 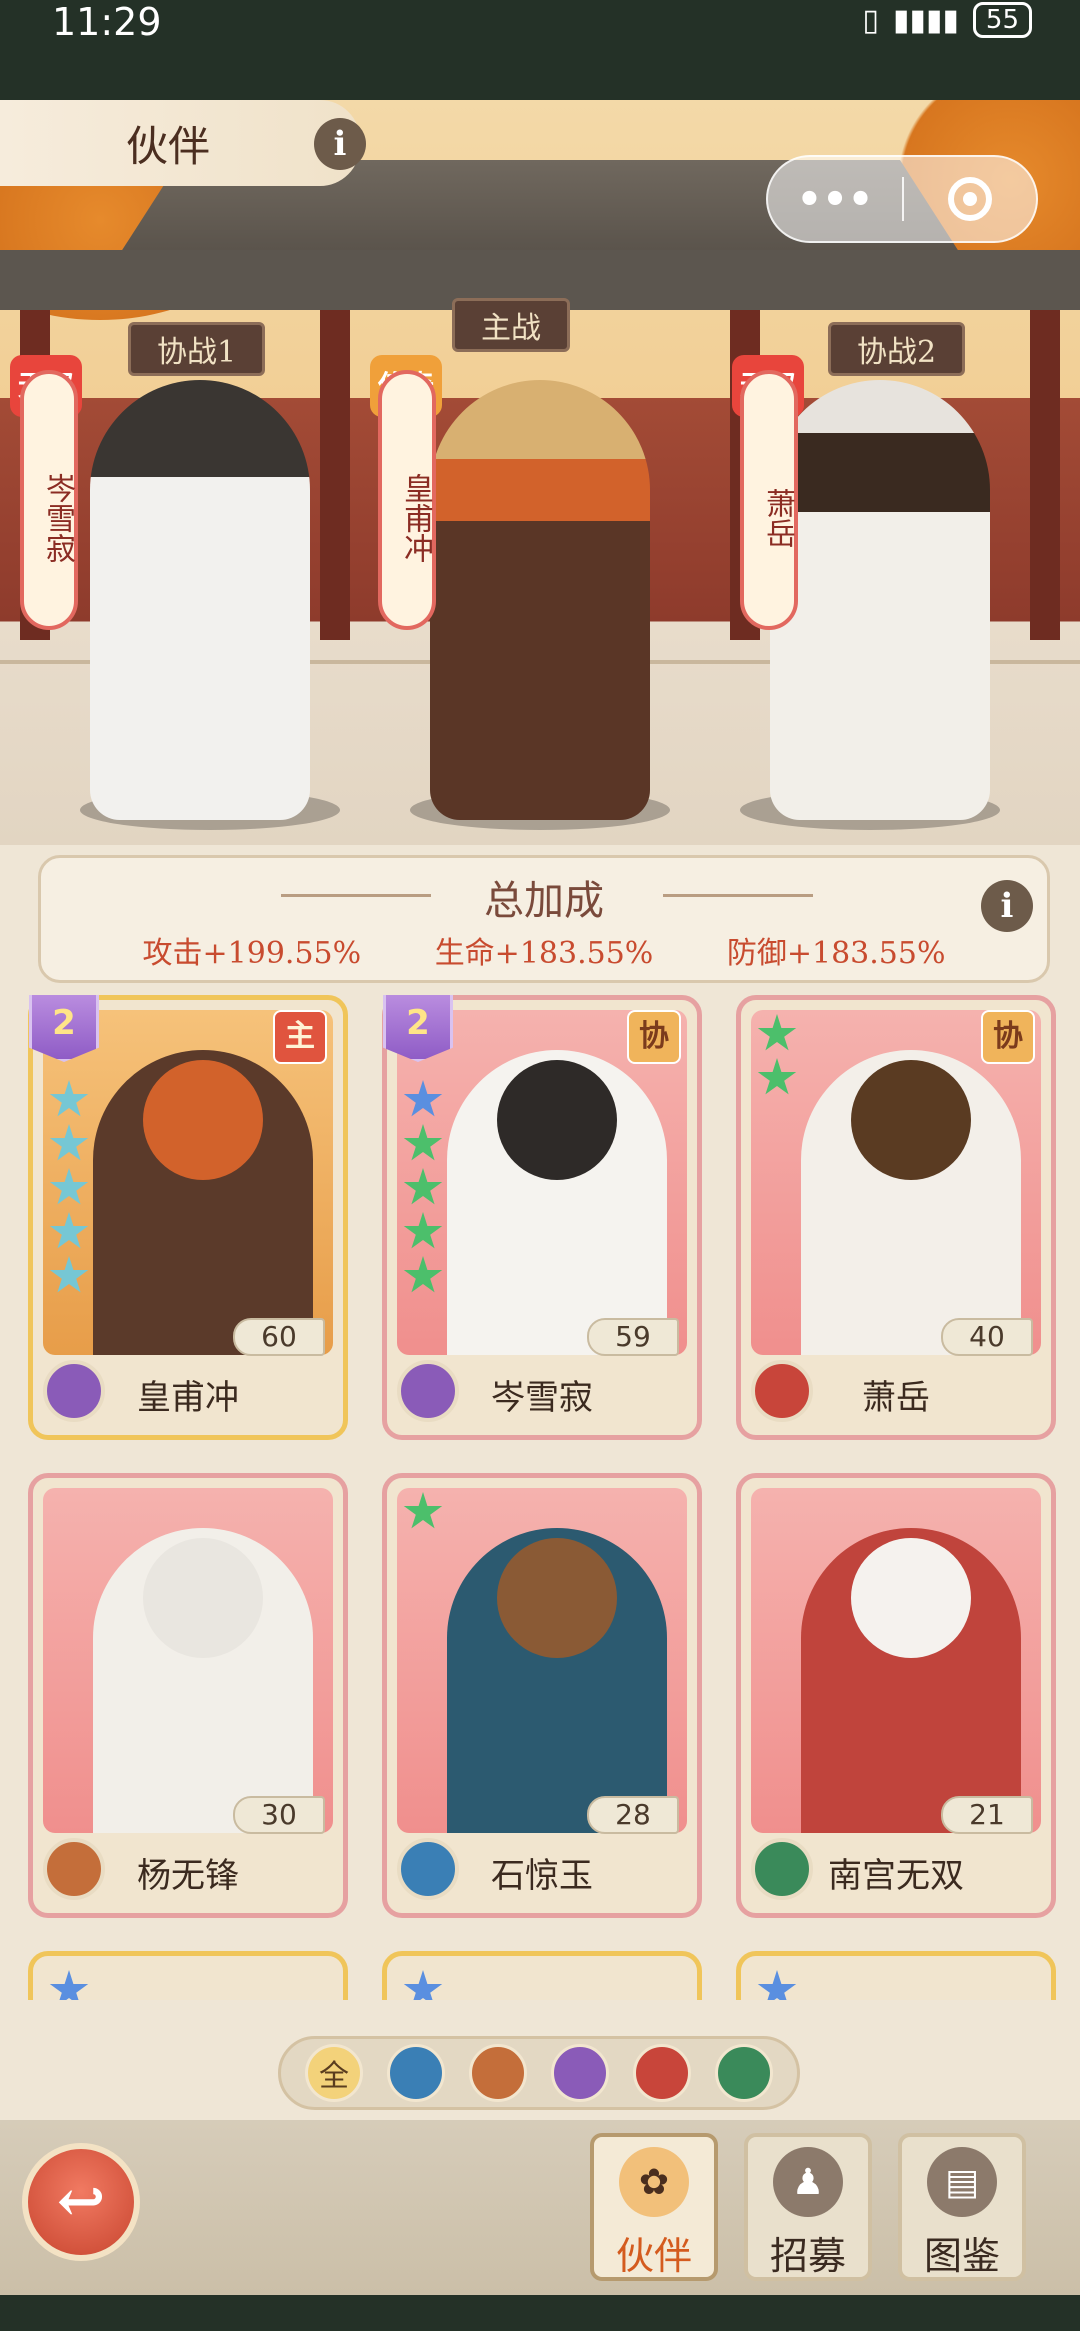 I want to click on slot-name-banner: 萧岳, so click(x=769, y=500).